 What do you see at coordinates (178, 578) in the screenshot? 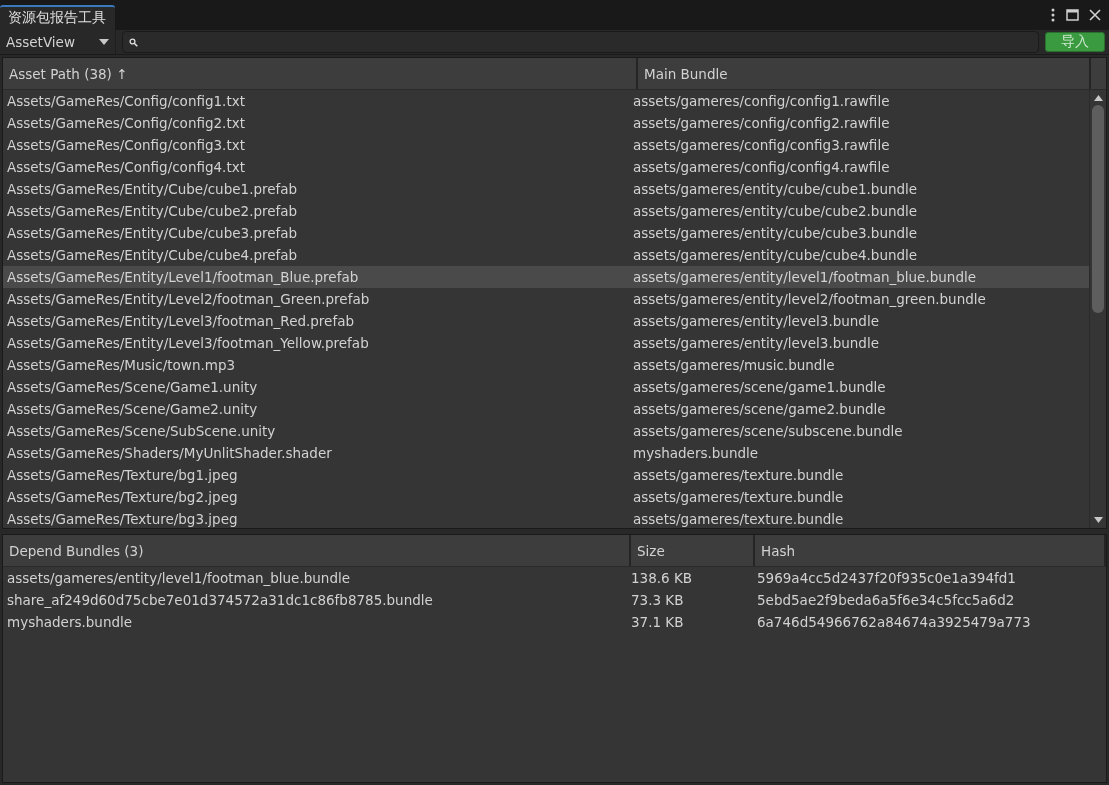
I see `table-cell-text: assets/gameres/entity/level1/footman_blue.bundle` at bounding box center [178, 578].